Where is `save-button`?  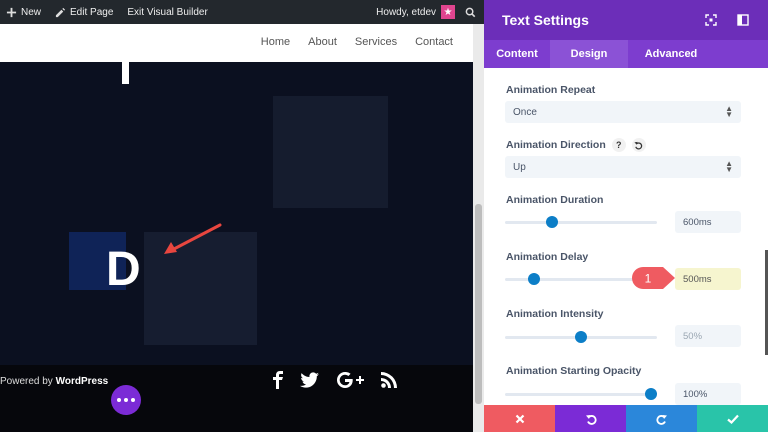 save-button is located at coordinates (732, 418).